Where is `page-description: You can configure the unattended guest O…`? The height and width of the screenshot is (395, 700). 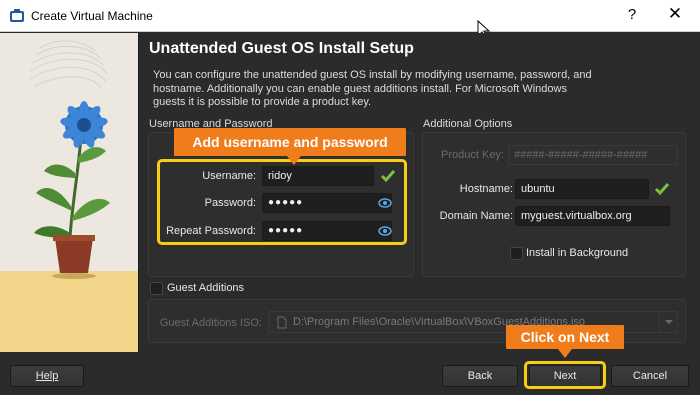 page-description: You can configure the unattended guest O… is located at coordinates (372, 88).